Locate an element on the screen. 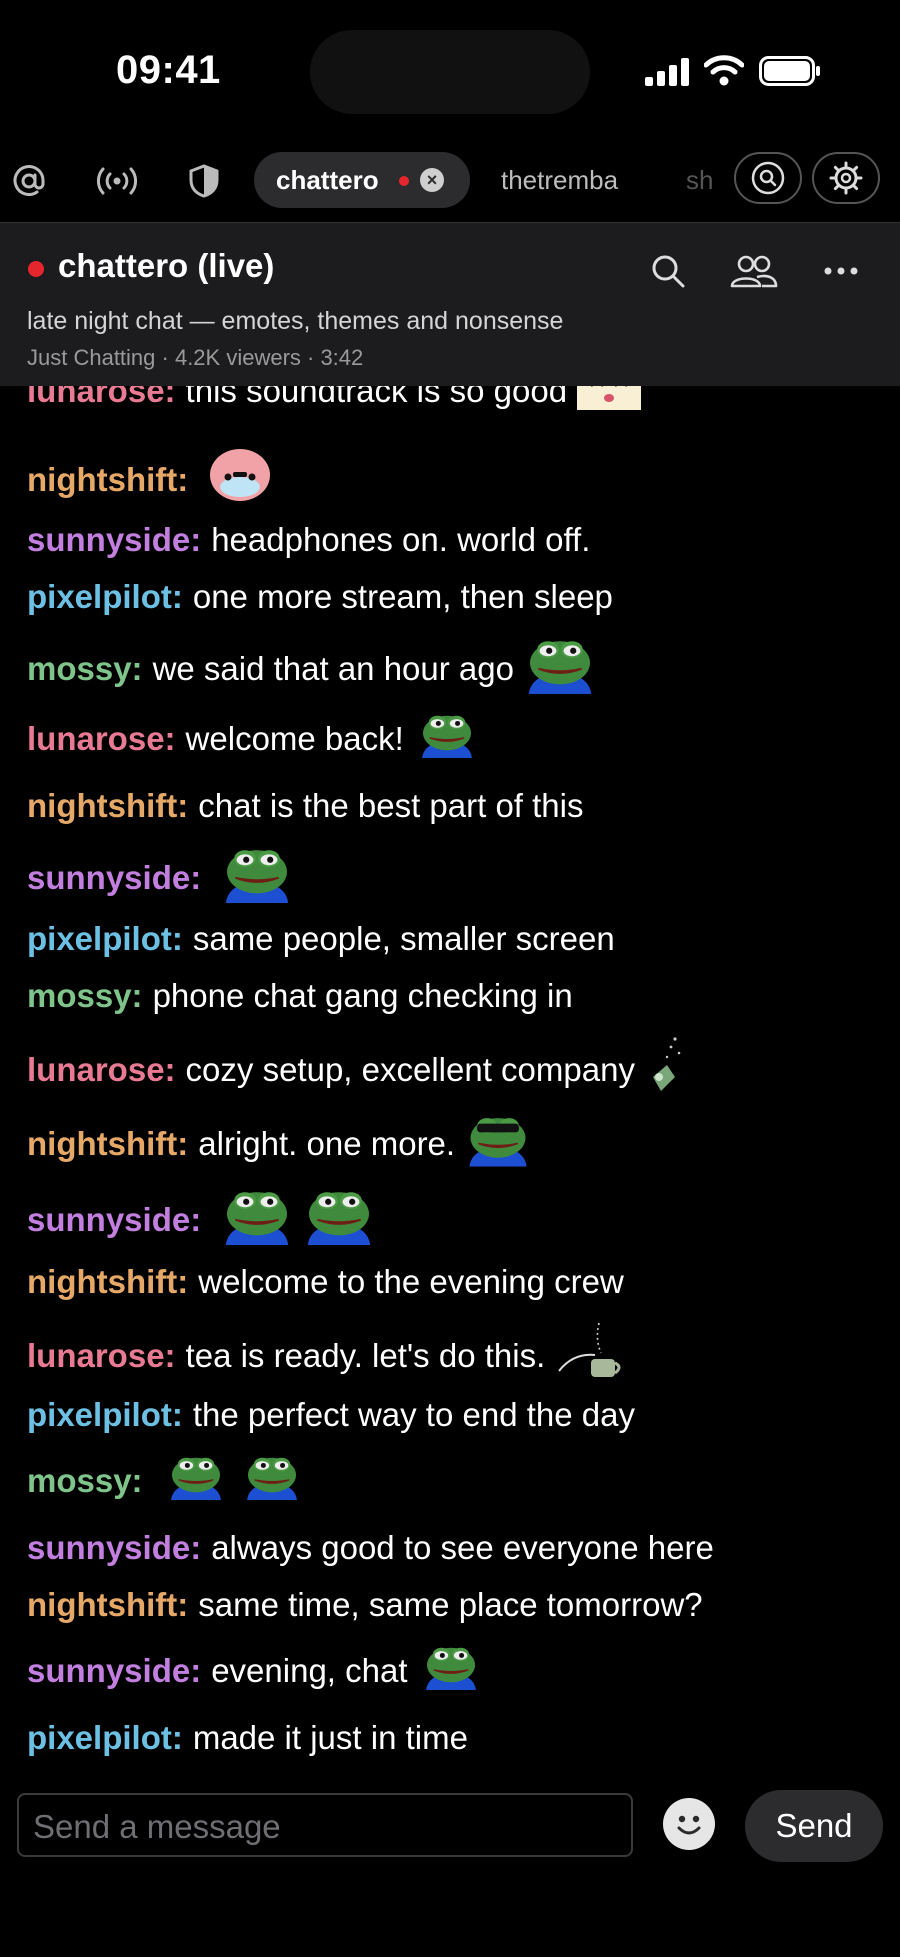  live-feed-tab is located at coordinates (117, 181).